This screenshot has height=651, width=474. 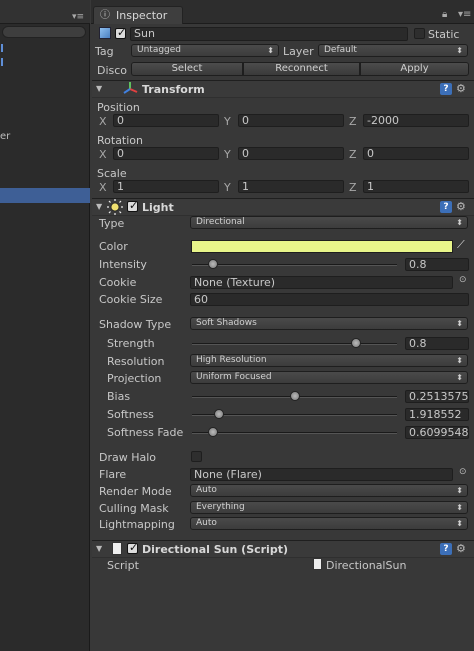 What do you see at coordinates (123, 565) in the screenshot?
I see `script-label: Script` at bounding box center [123, 565].